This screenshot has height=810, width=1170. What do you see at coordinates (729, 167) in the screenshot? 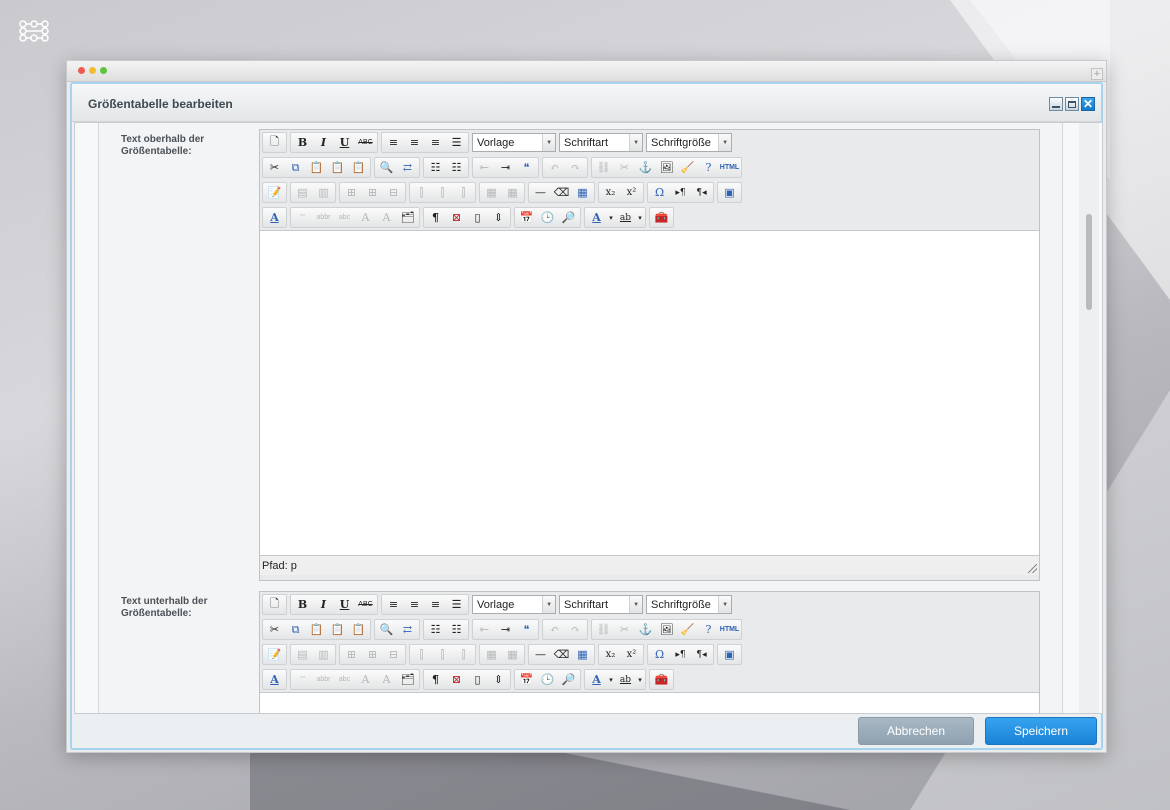
I see `html-source-button: HTML` at bounding box center [729, 167].